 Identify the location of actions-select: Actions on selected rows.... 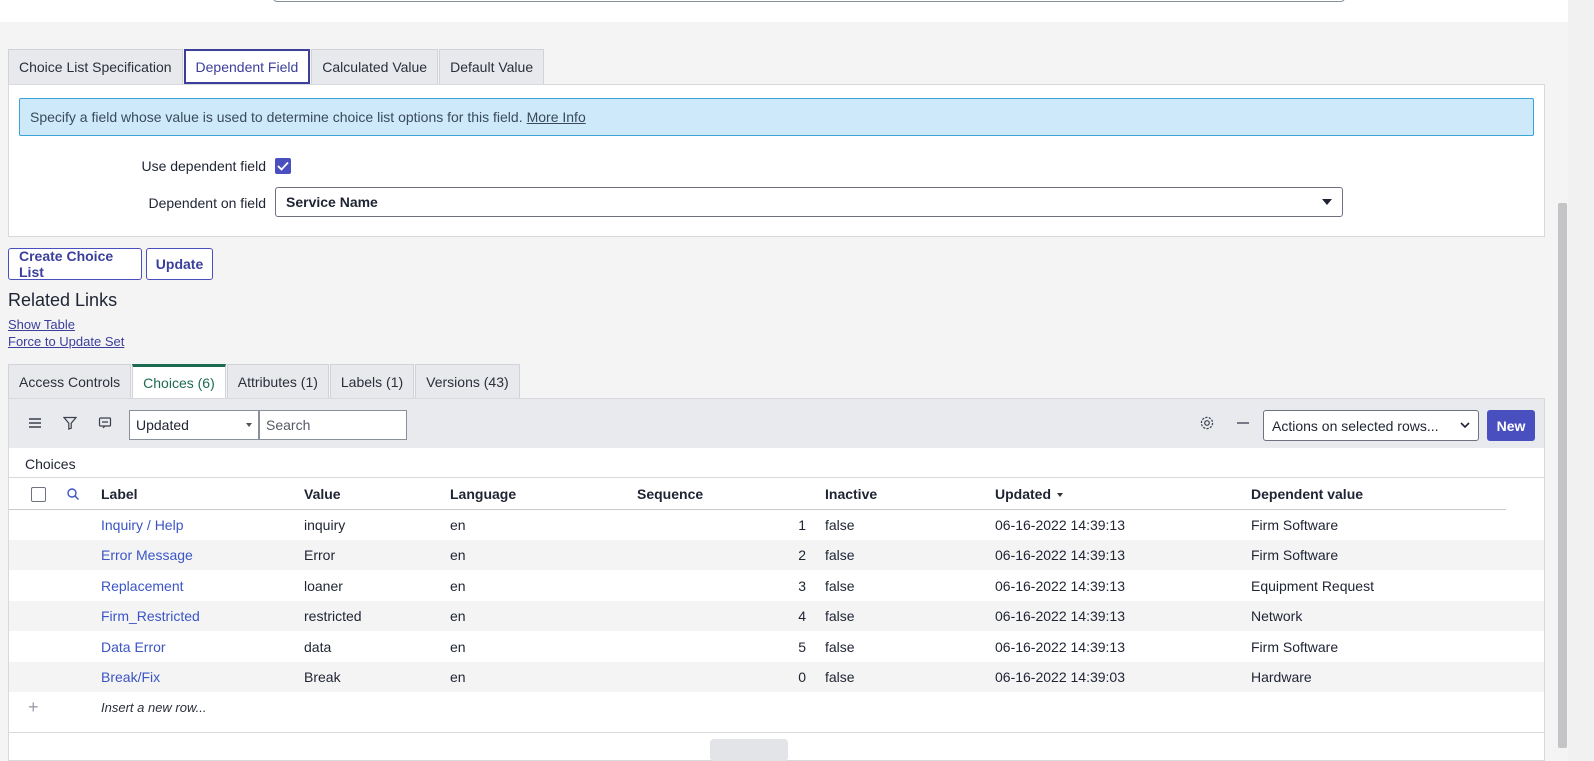
(1371, 425).